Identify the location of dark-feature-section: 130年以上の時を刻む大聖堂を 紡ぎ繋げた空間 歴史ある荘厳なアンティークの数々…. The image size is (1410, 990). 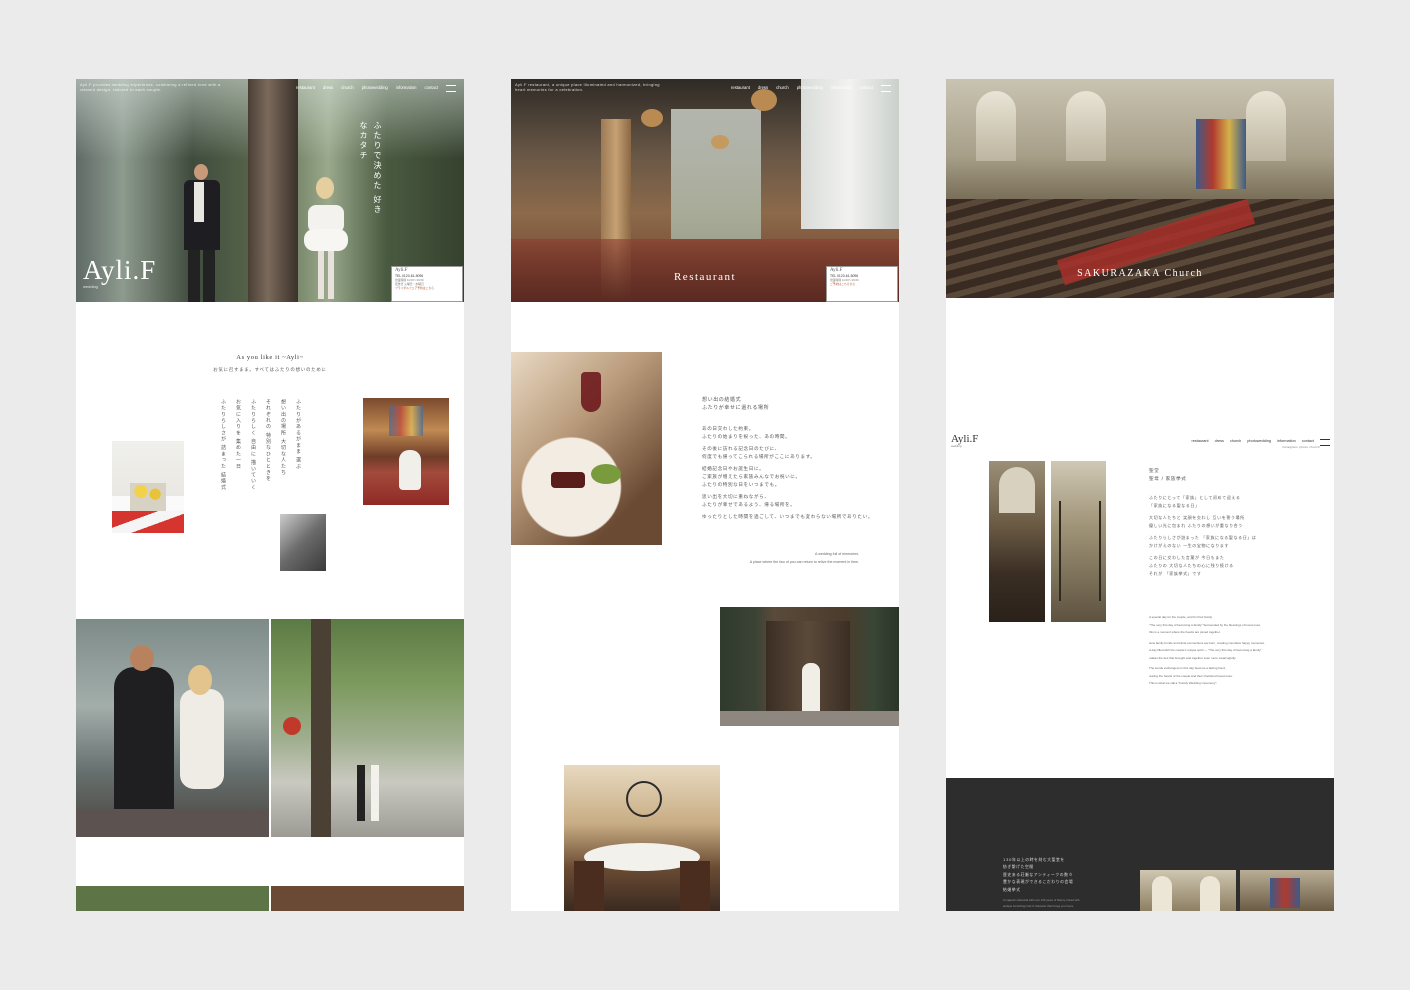
(1140, 844).